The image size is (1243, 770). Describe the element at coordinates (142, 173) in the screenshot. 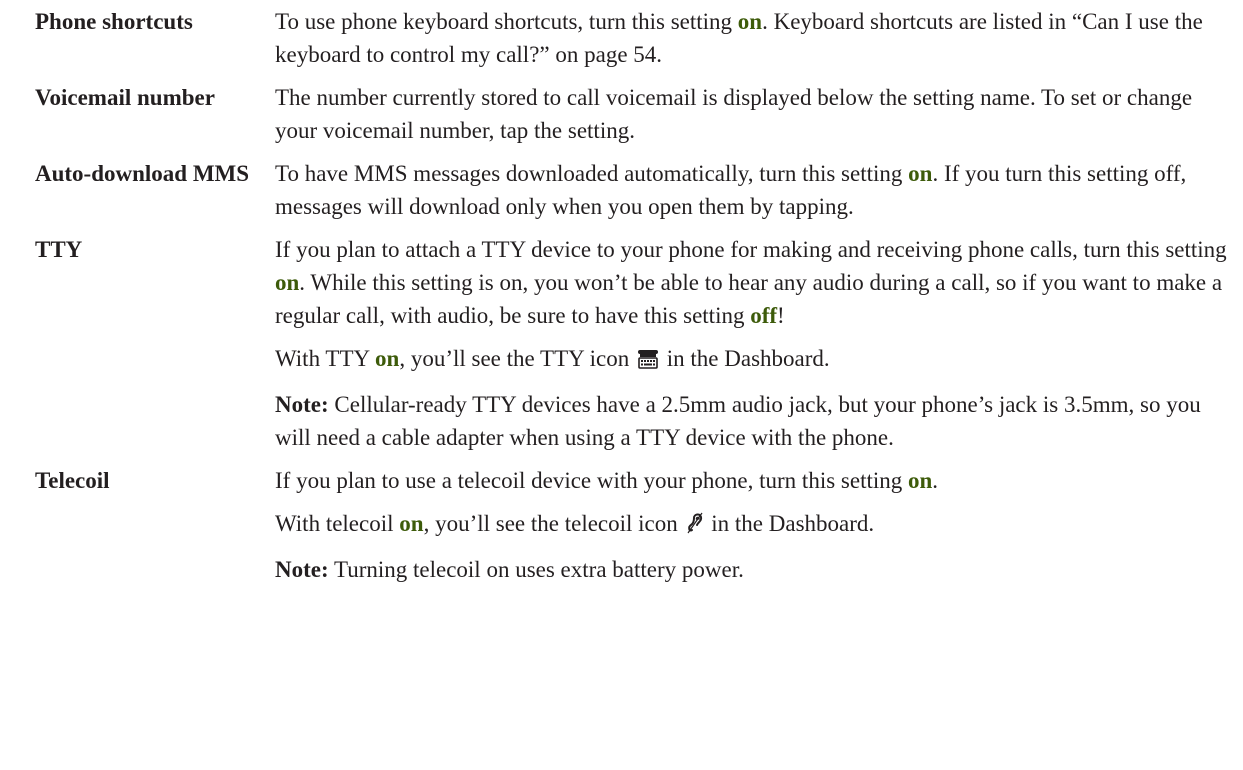

I see `setting-term: Auto-download MMS` at that location.